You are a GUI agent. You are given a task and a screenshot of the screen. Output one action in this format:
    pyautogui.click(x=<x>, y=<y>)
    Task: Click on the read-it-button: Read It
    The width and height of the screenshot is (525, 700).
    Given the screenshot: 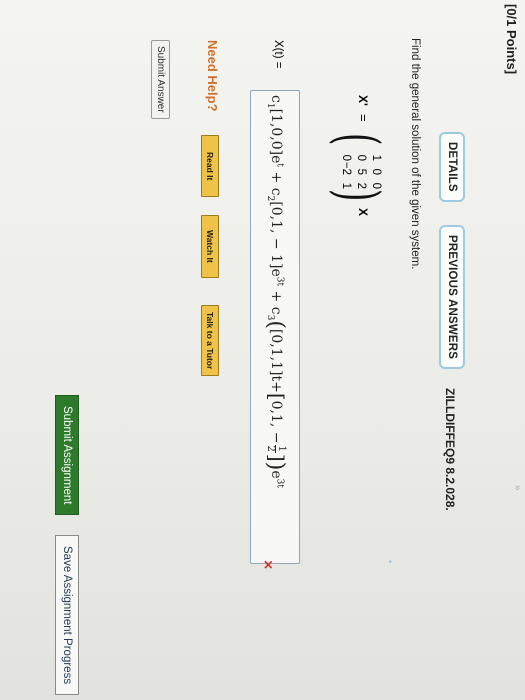 What is the action you would take?
    pyautogui.click(x=210, y=166)
    